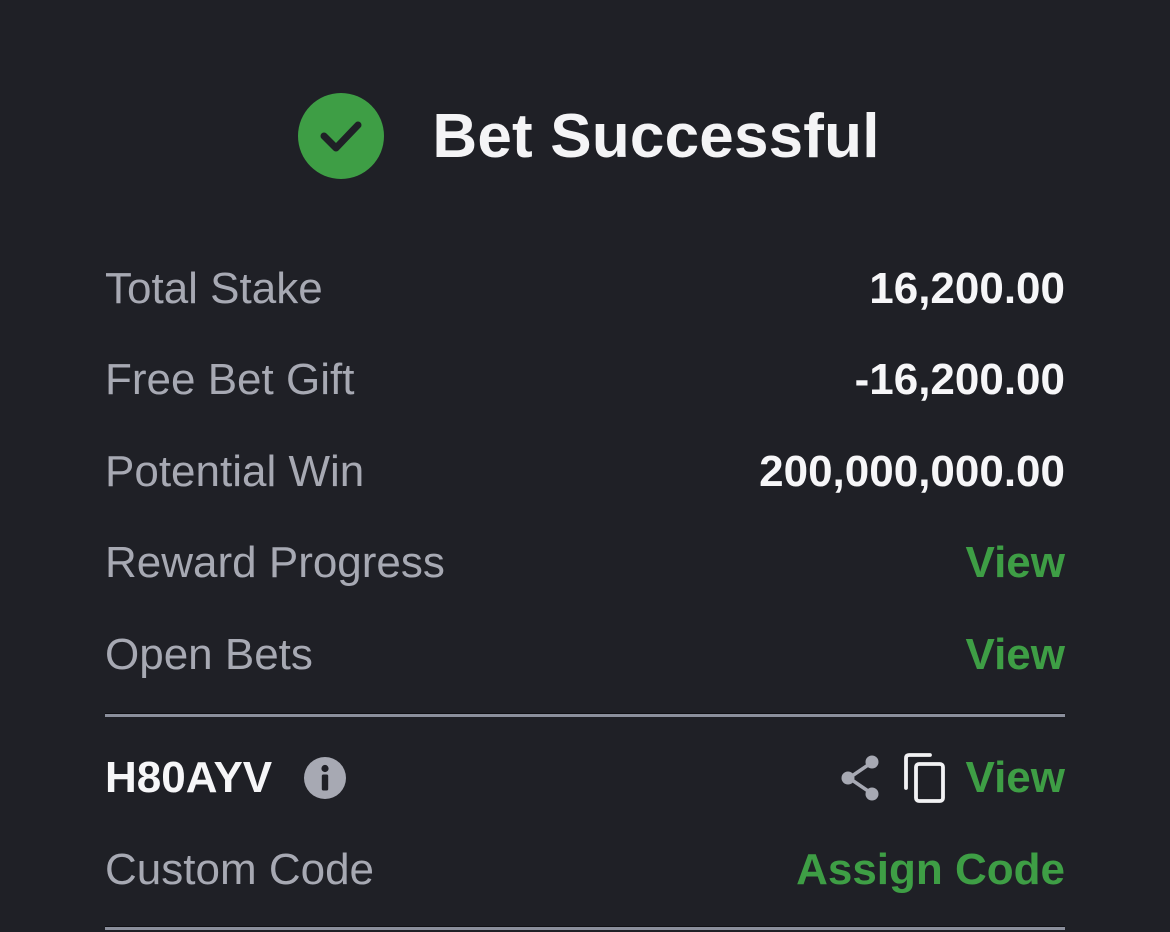 This screenshot has width=1170, height=932. Describe the element at coordinates (235, 471) in the screenshot. I see `potential-win-label: Potential Win` at that location.